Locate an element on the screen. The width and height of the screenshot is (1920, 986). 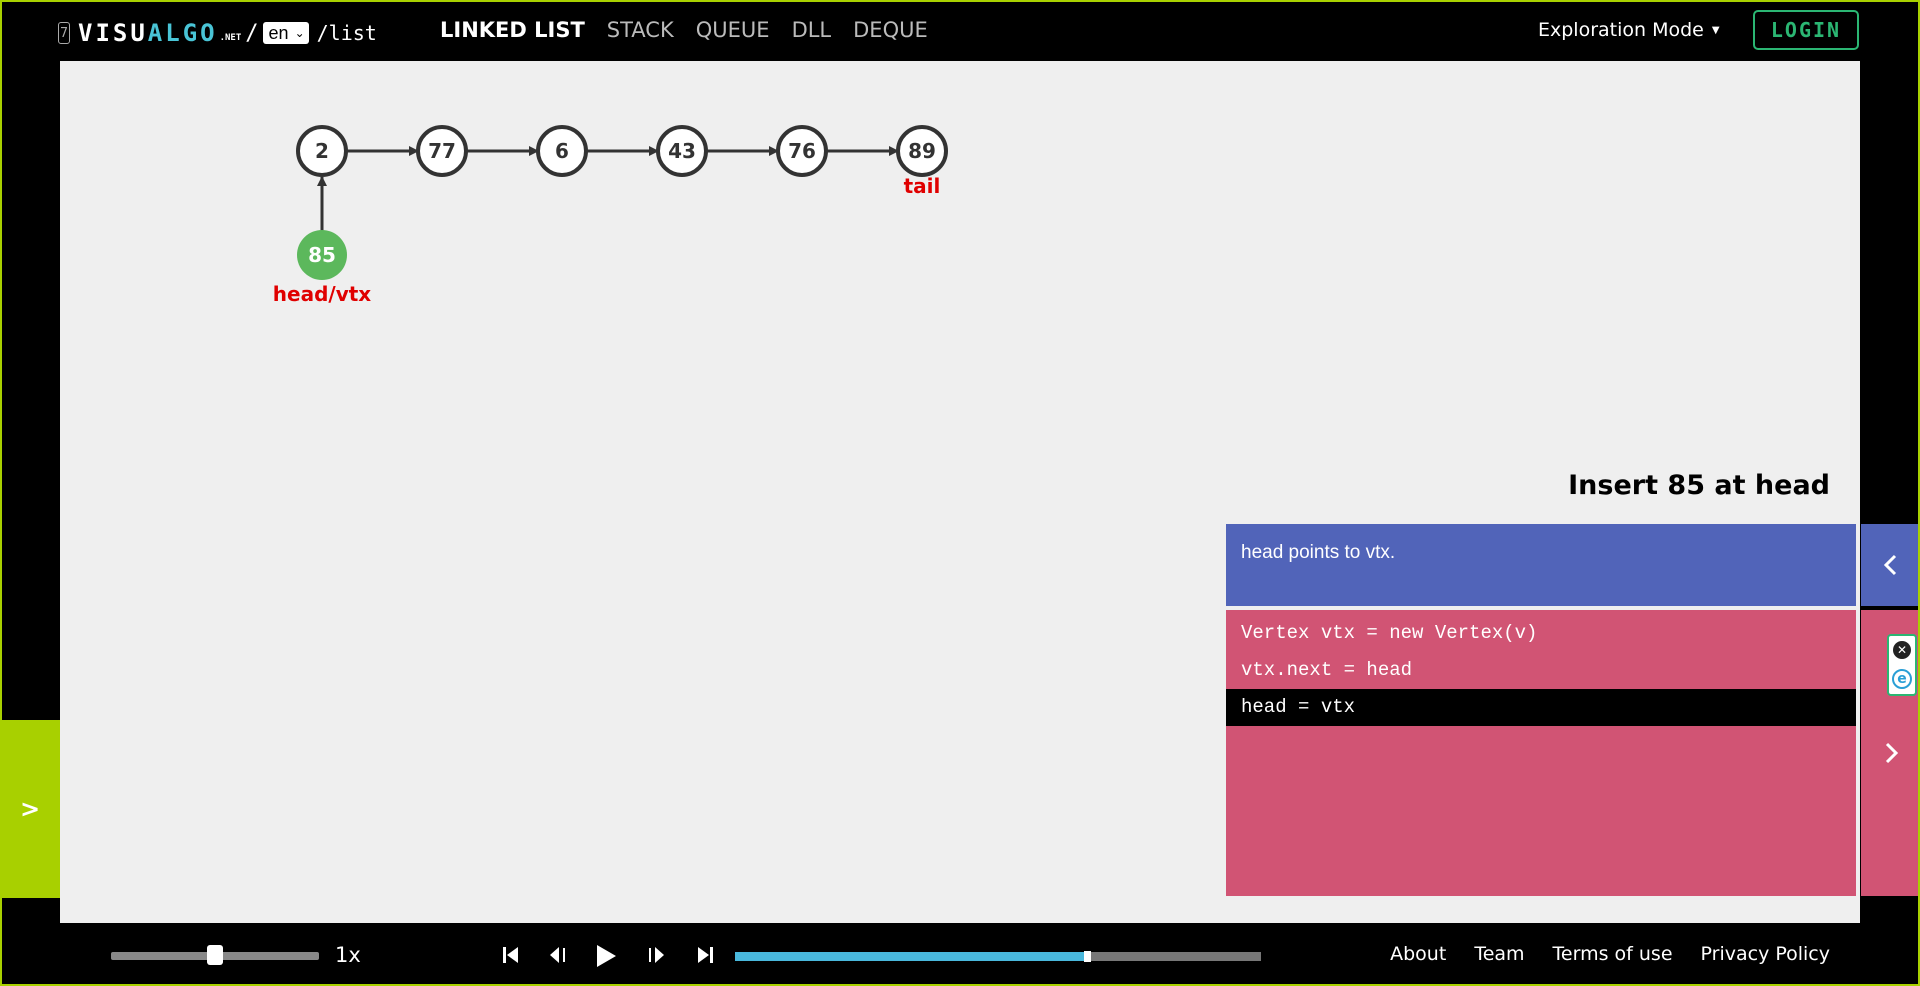
footer-links: About Team Terms of use Privacy Policy is located at coordinates (1610, 954).